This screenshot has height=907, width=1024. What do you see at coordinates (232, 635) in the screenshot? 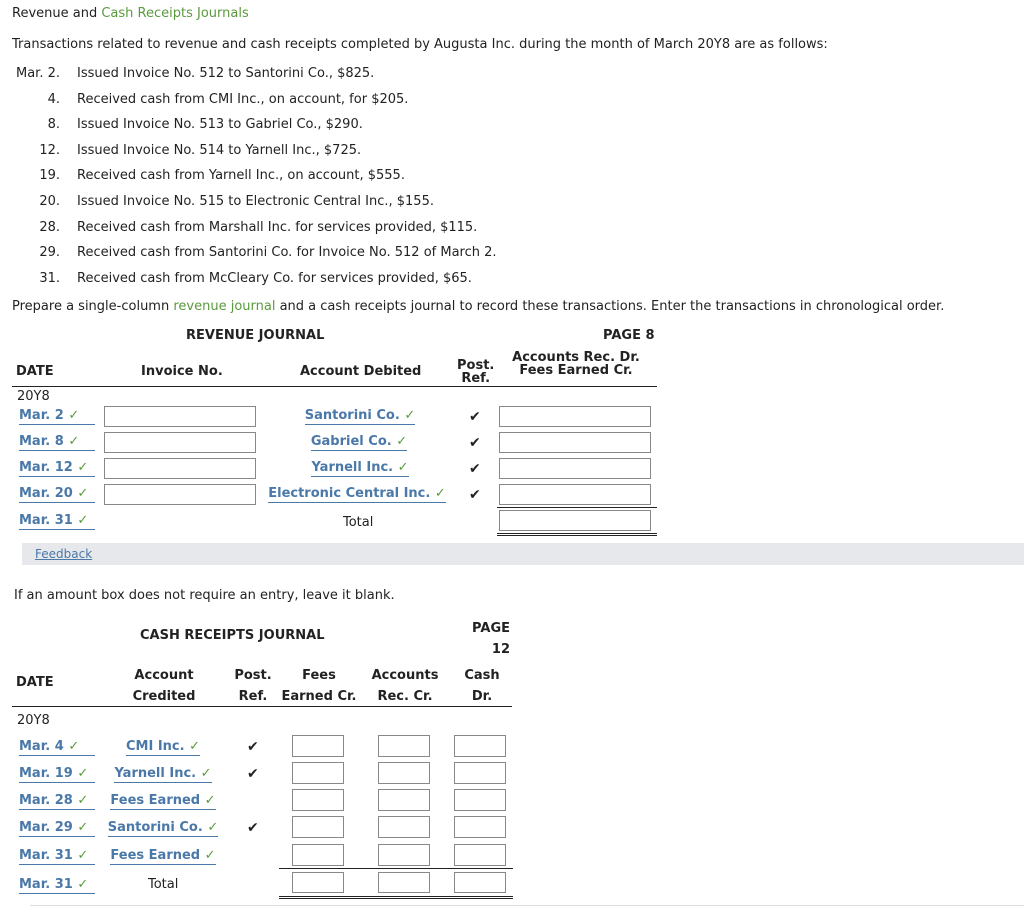
I see `cash-journal-title: CASH RECEIPTS JOURNAL` at bounding box center [232, 635].